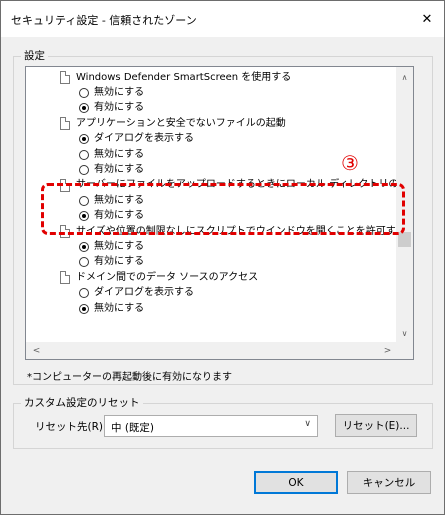  Describe the element at coordinates (34, 55) in the screenshot. I see `settings-group-title: 設定` at that location.